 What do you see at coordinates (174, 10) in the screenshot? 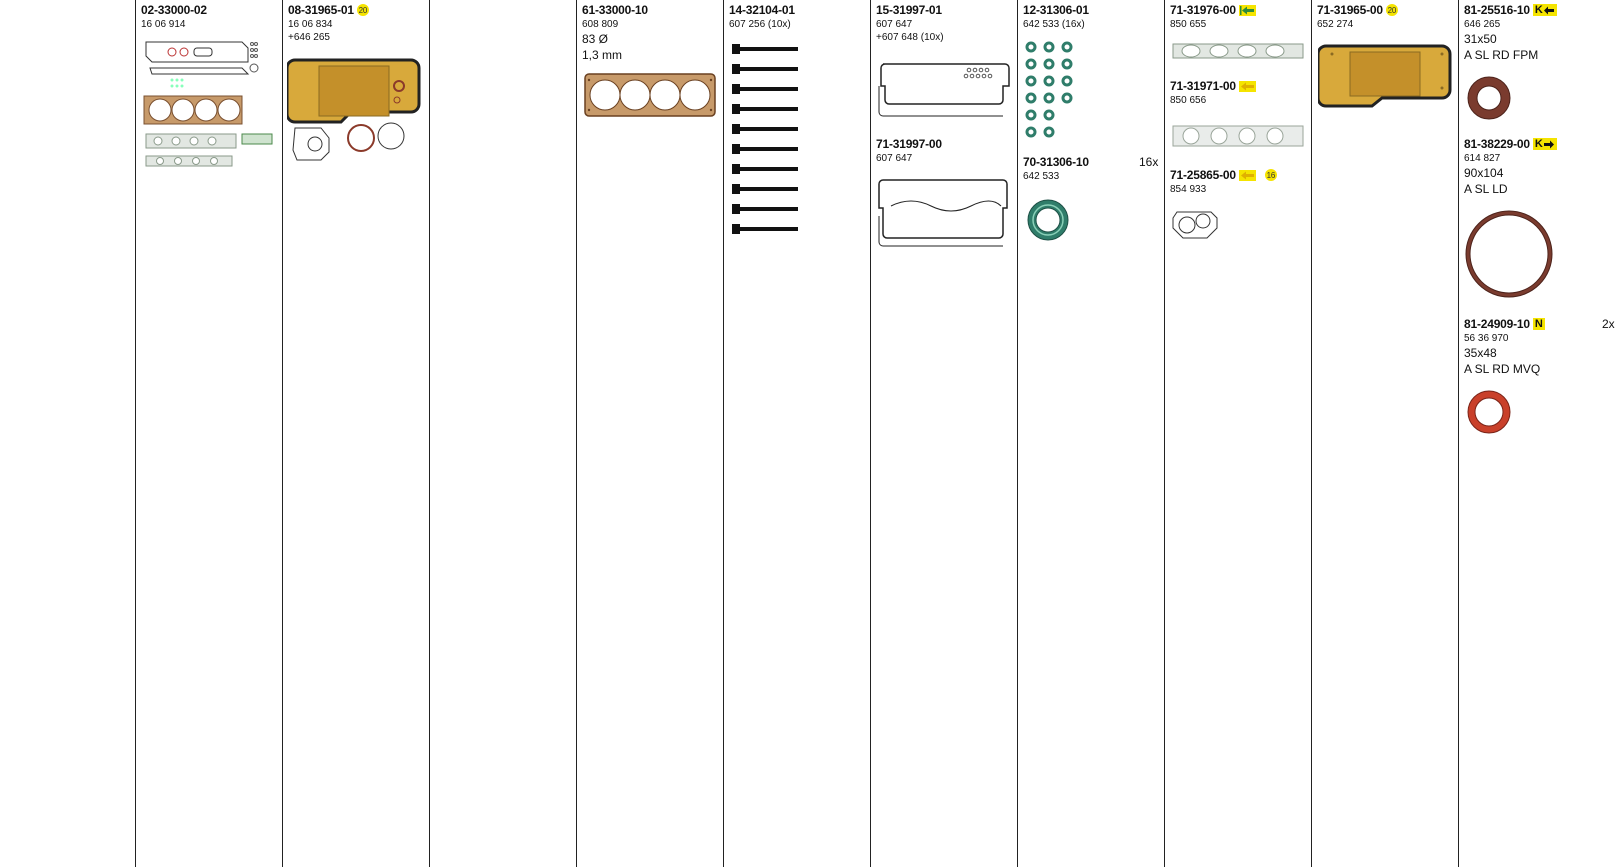
I see `part-number: 02-33000-02` at bounding box center [174, 10].